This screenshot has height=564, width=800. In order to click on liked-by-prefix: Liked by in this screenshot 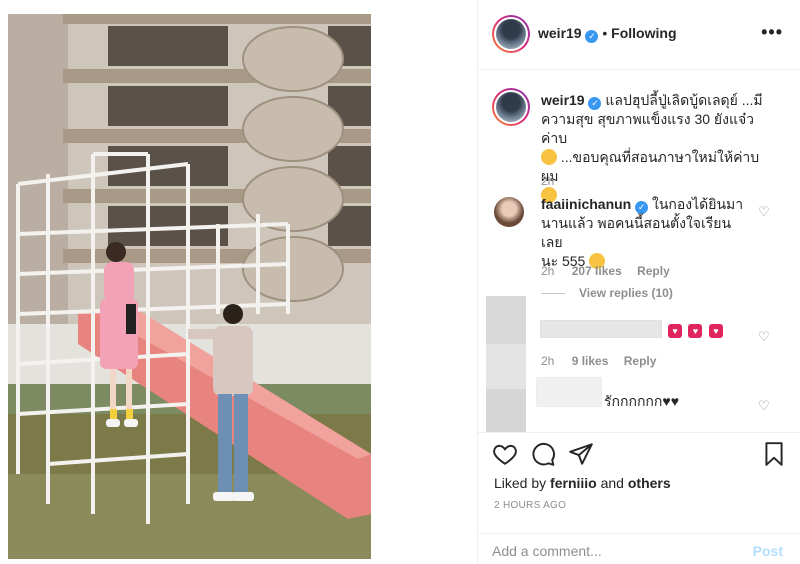, I will do `click(522, 483)`.